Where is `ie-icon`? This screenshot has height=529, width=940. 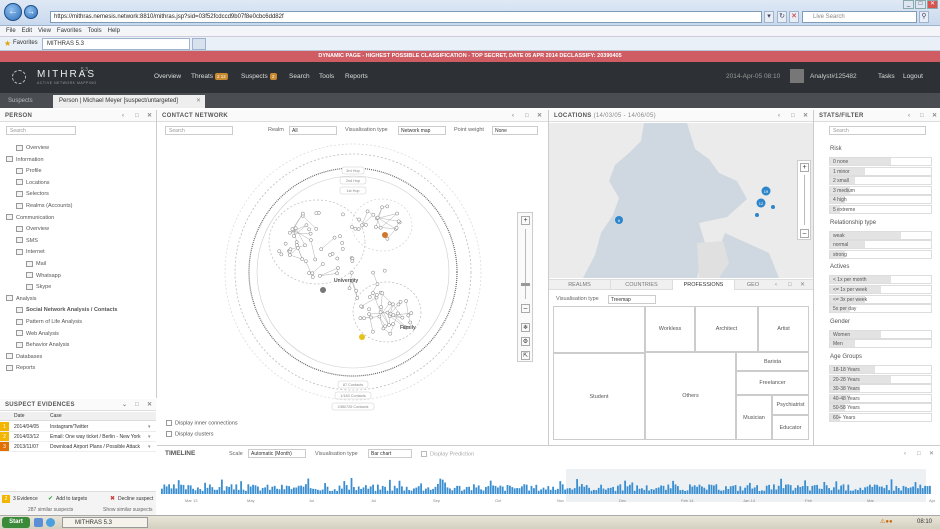
ie-icon is located at coordinates (50, 522).